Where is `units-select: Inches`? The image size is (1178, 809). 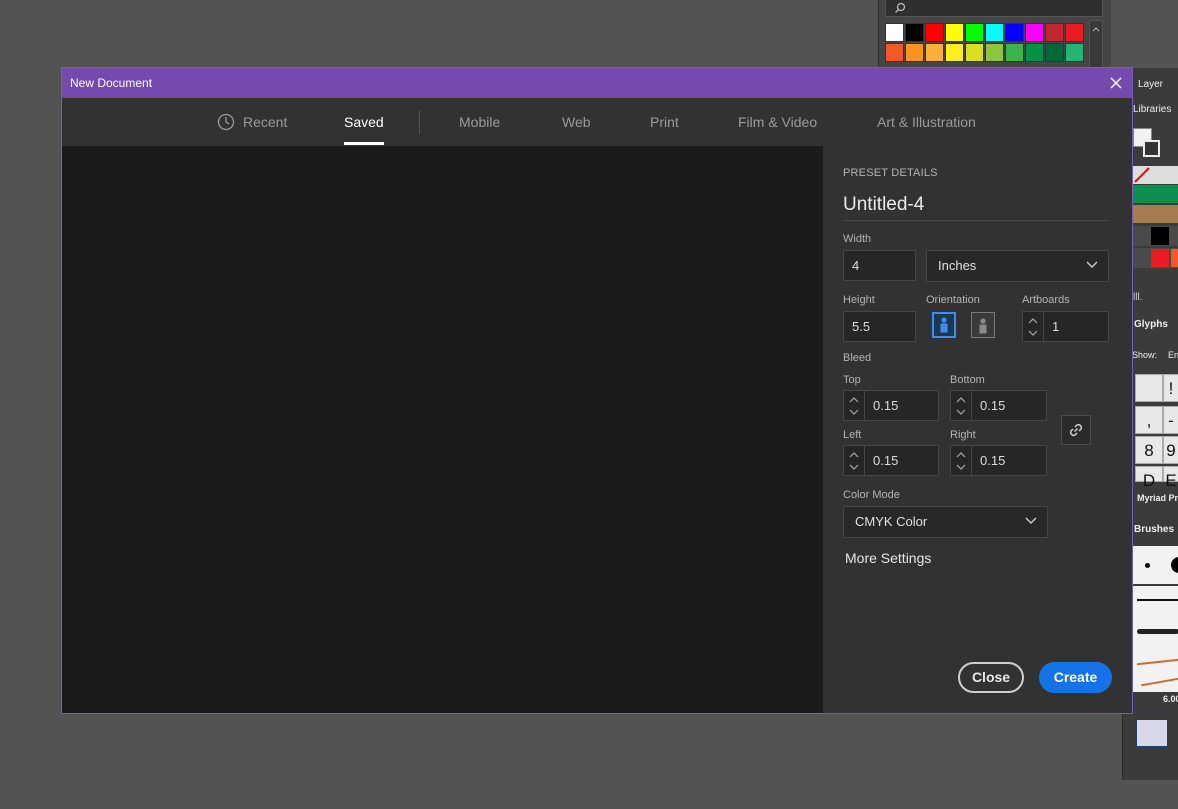 units-select: Inches is located at coordinates (1017, 266).